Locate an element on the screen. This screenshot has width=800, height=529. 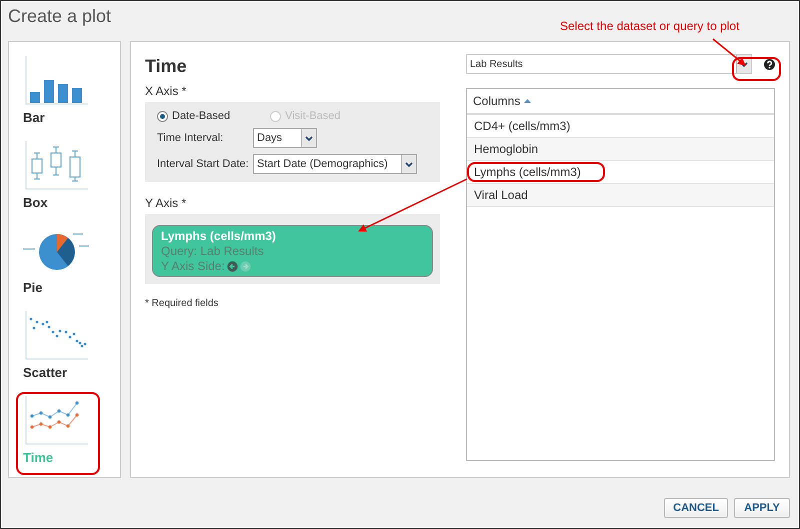
section-label: X Axis * is located at coordinates (166, 91).